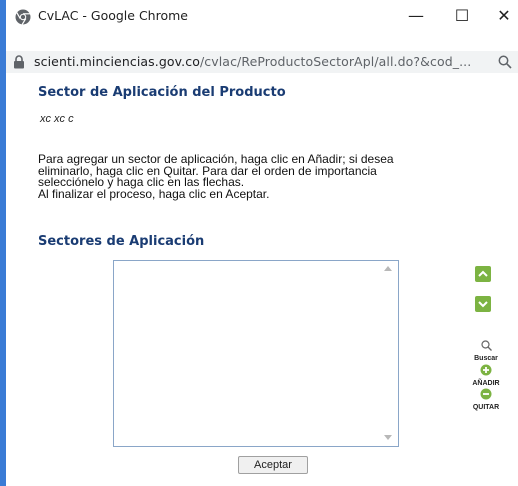  I want to click on zoom-icon, so click(505, 62).